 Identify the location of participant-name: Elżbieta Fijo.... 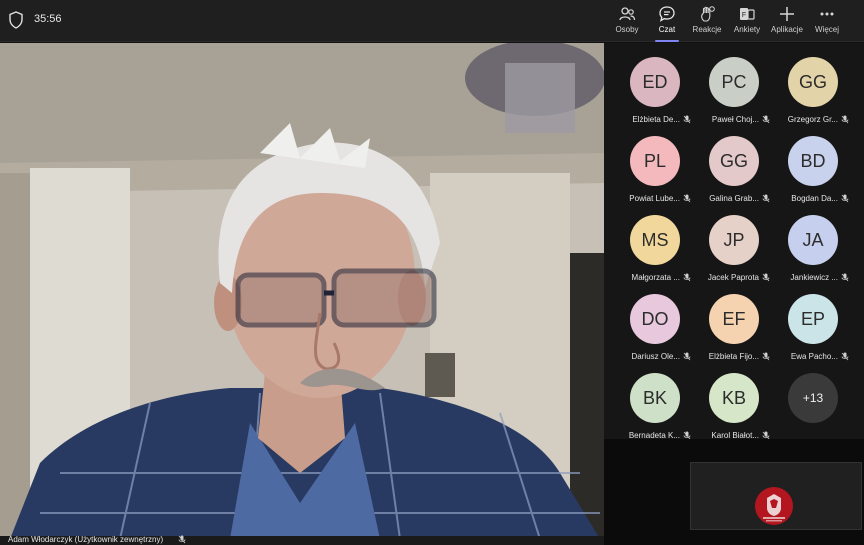
(733, 356).